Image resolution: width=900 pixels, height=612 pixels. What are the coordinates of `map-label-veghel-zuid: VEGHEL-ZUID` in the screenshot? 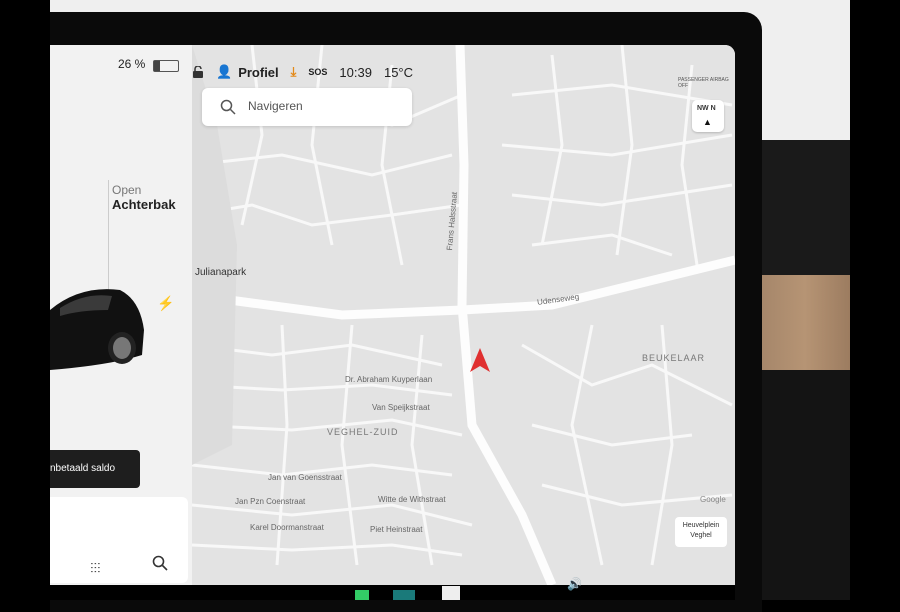 It's located at (363, 432).